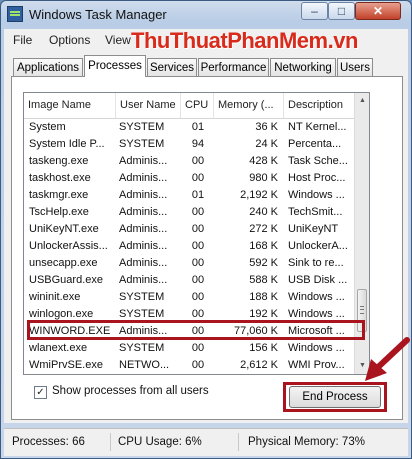 This screenshot has height=459, width=412. Describe the element at coordinates (263, 178) in the screenshot. I see `cell-memory: 980 K` at that location.